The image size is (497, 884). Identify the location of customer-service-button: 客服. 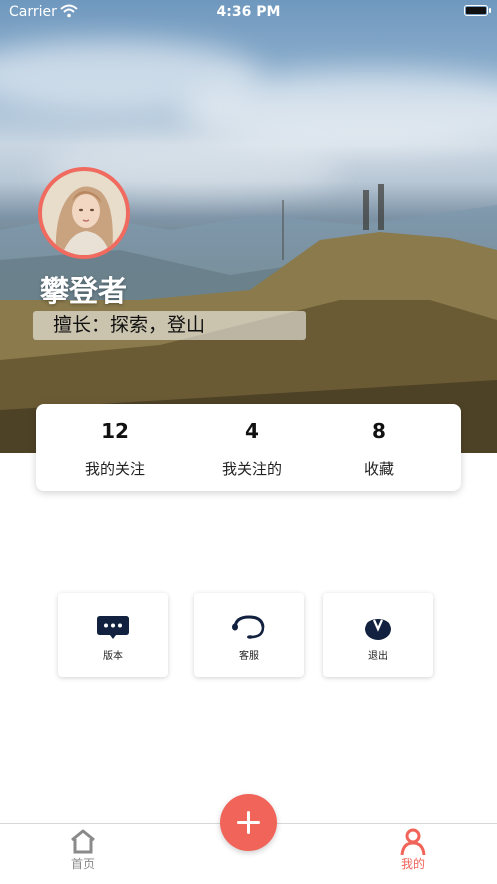
(249, 635).